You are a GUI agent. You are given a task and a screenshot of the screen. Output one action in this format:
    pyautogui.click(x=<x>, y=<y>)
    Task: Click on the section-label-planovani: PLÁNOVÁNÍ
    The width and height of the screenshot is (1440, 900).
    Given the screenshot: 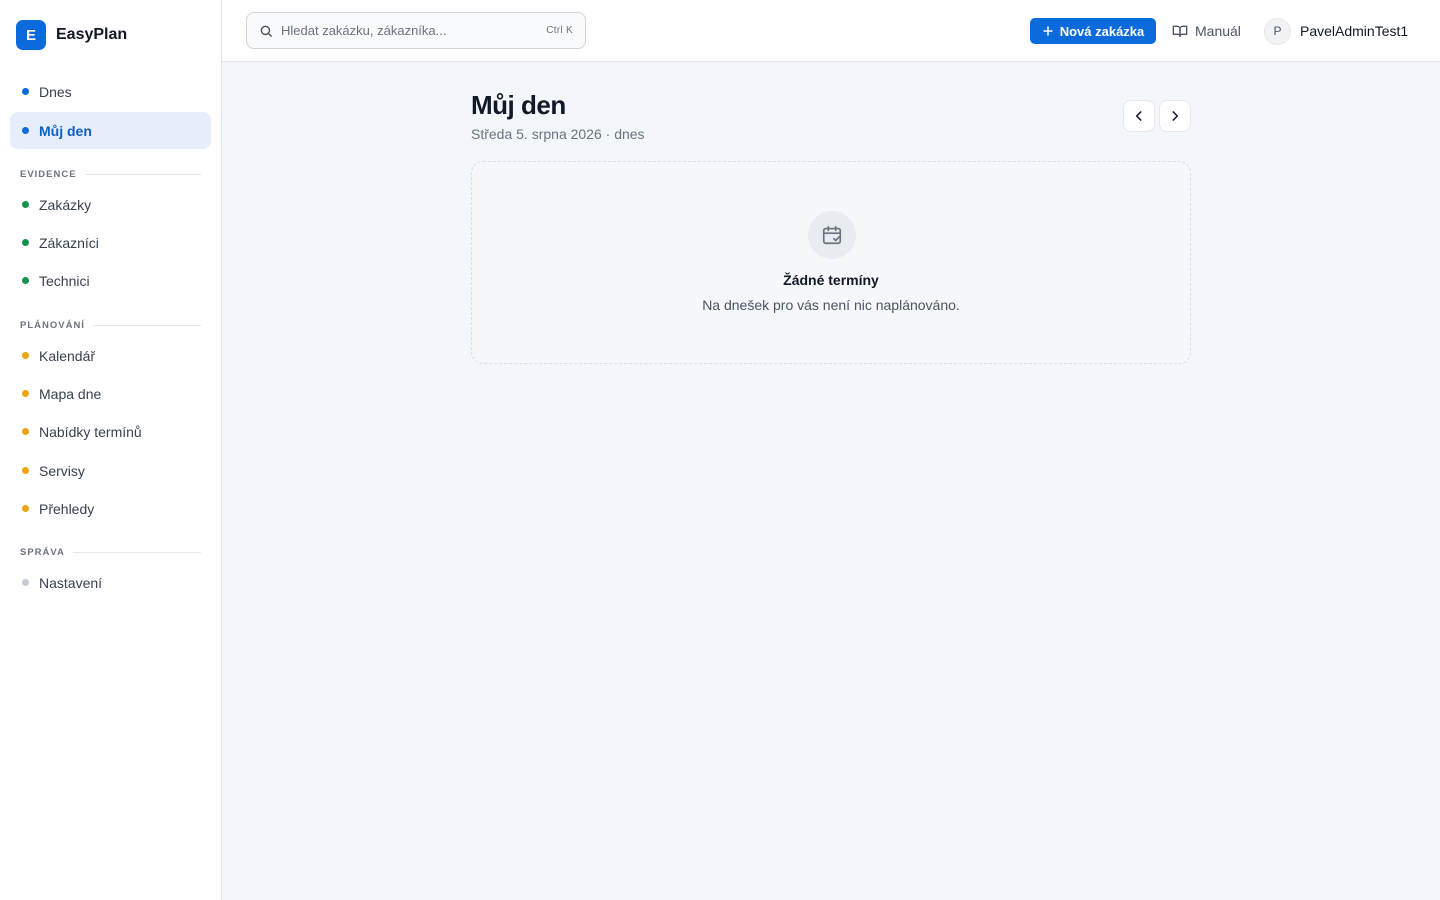 What is the action you would take?
    pyautogui.click(x=110, y=325)
    